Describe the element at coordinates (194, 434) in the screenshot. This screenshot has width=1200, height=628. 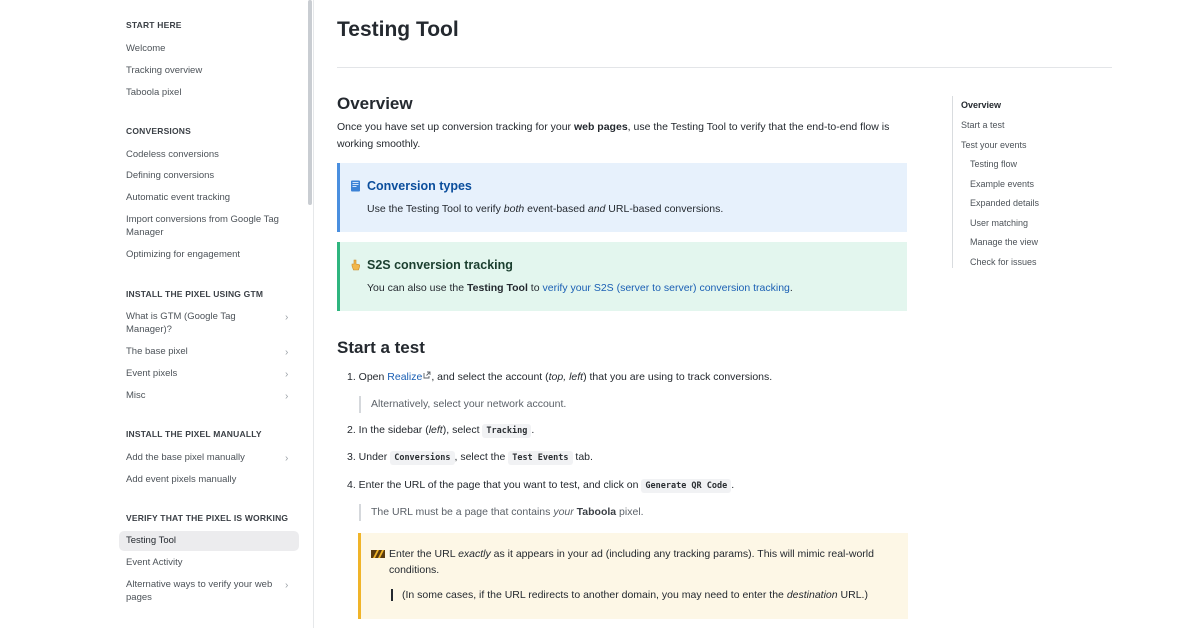
I see `sidebar-heading-install-manually: INSTALL THE PIXEL MANUALLY` at that location.